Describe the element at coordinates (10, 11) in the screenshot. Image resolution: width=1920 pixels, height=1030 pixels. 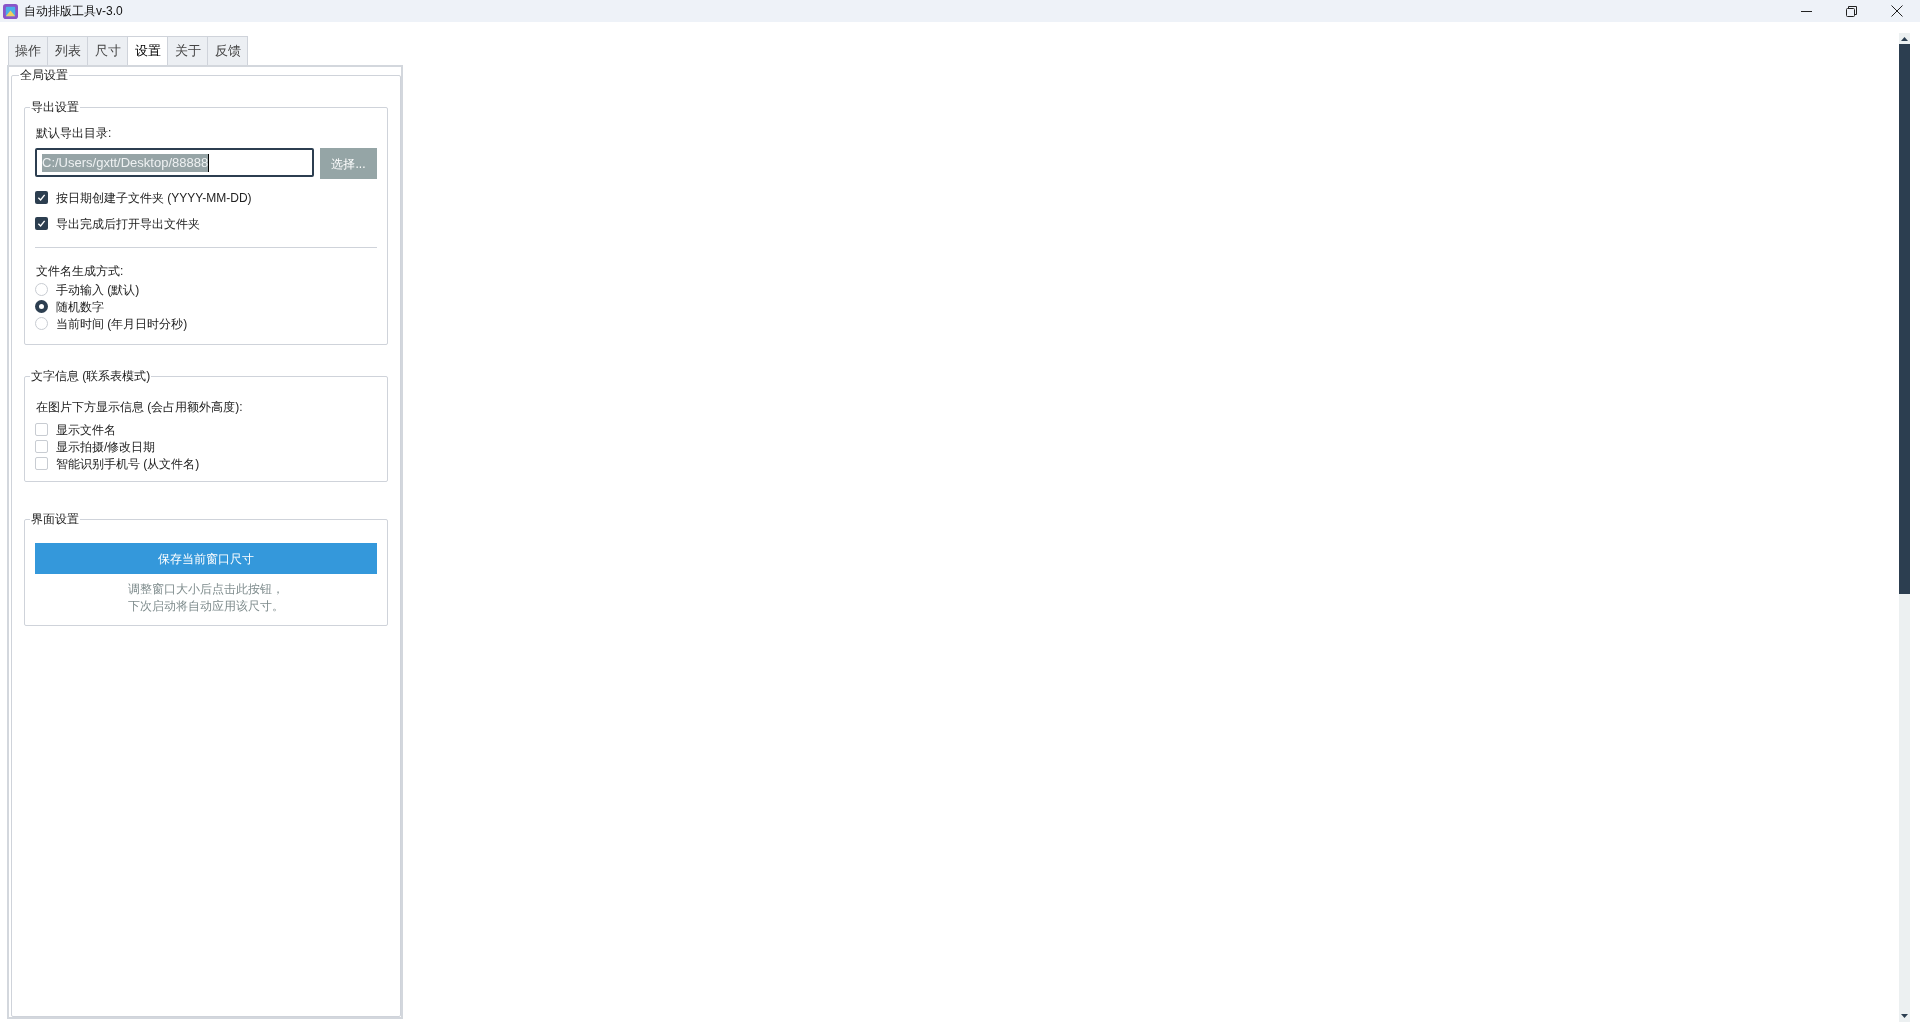
I see `app-icon` at that location.